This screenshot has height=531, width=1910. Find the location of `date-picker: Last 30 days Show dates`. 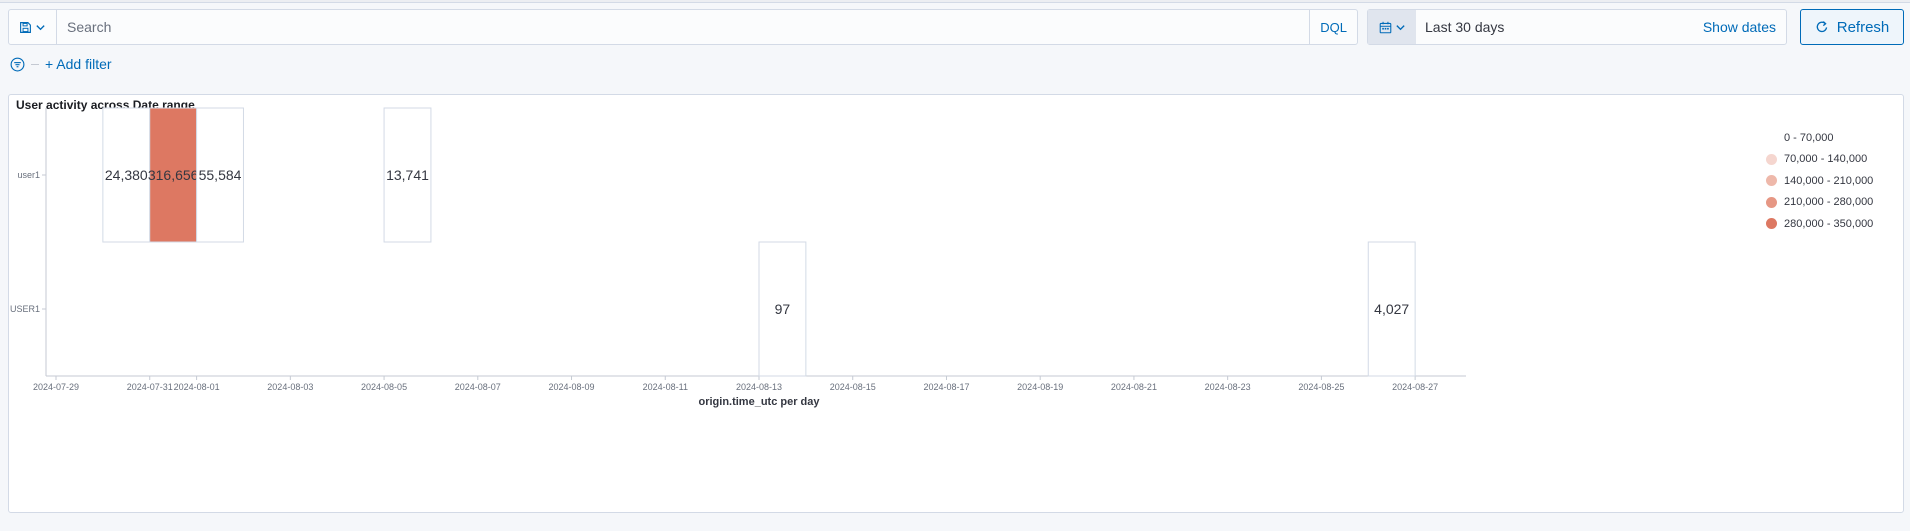

date-picker: Last 30 days Show dates is located at coordinates (1577, 27).